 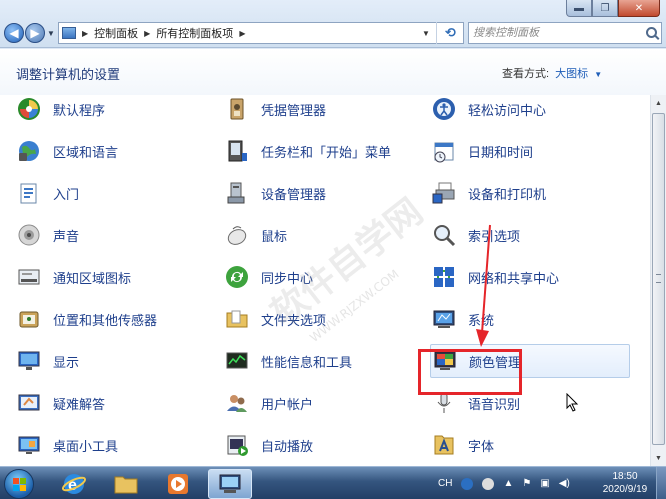 I want to click on search-box, so click(x=565, y=33).